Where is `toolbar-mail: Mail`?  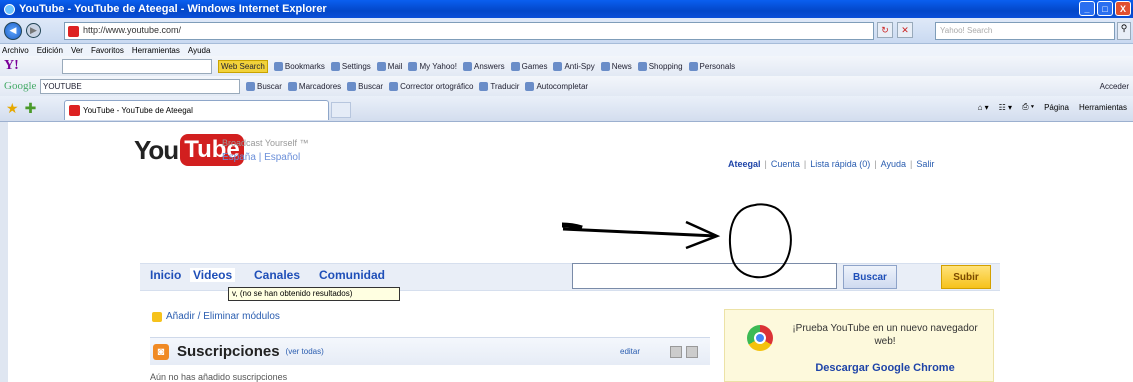 toolbar-mail: Mail is located at coordinates (389, 66).